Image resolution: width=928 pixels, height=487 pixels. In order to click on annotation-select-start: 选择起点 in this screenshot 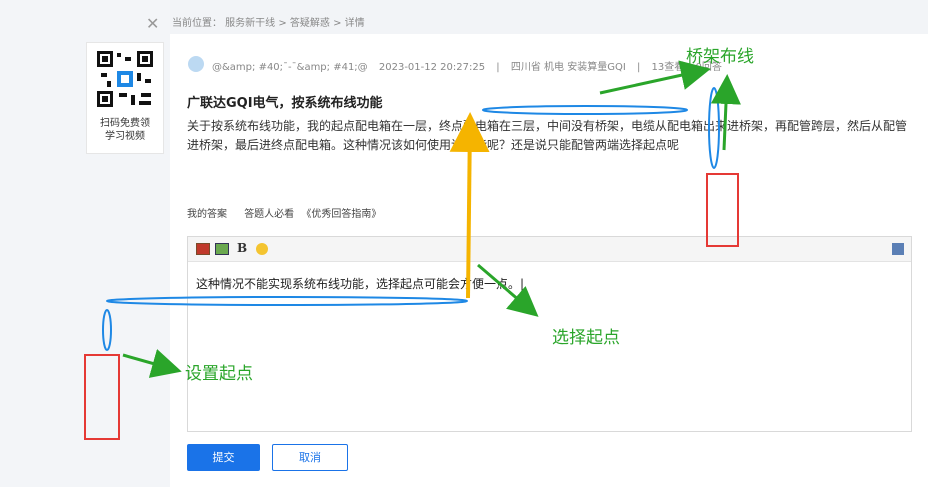, I will do `click(586, 338)`.